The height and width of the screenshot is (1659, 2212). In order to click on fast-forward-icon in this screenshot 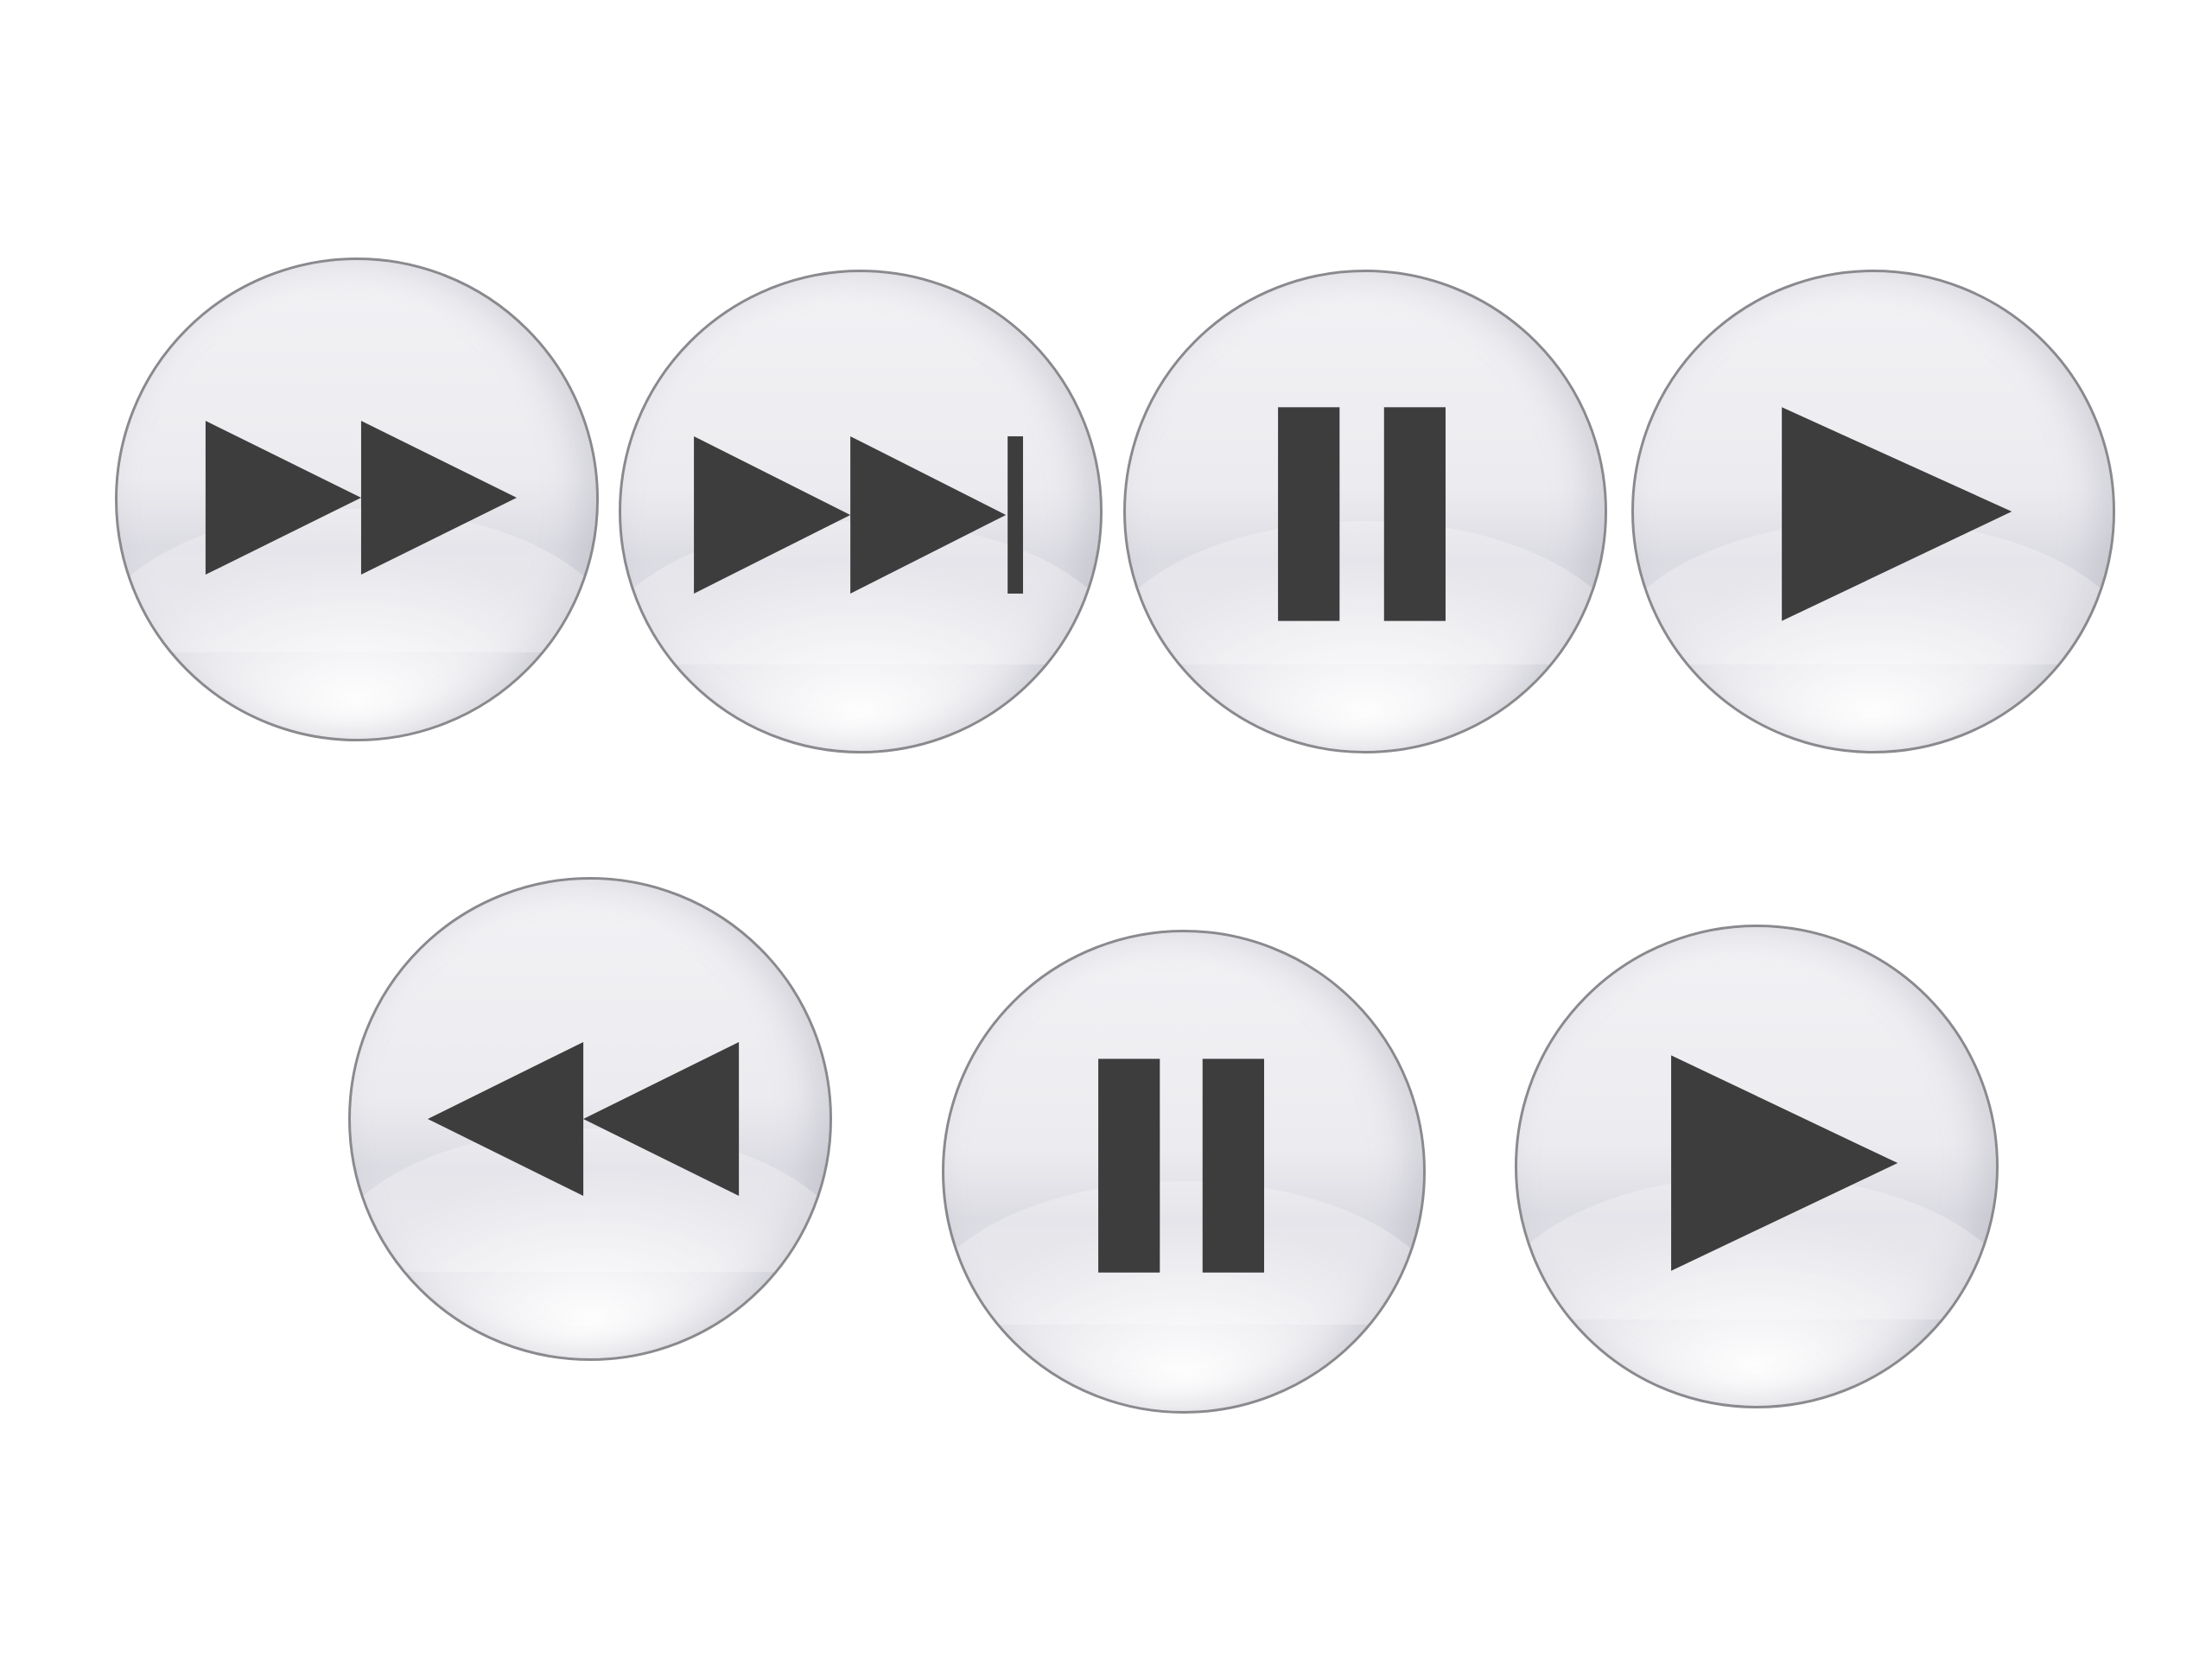, I will do `click(361, 497)`.